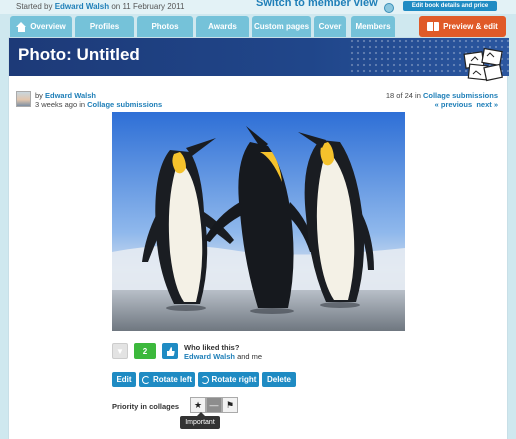  Describe the element at coordinates (200, 420) in the screenshot. I see `priority-tooltip: Important` at that location.